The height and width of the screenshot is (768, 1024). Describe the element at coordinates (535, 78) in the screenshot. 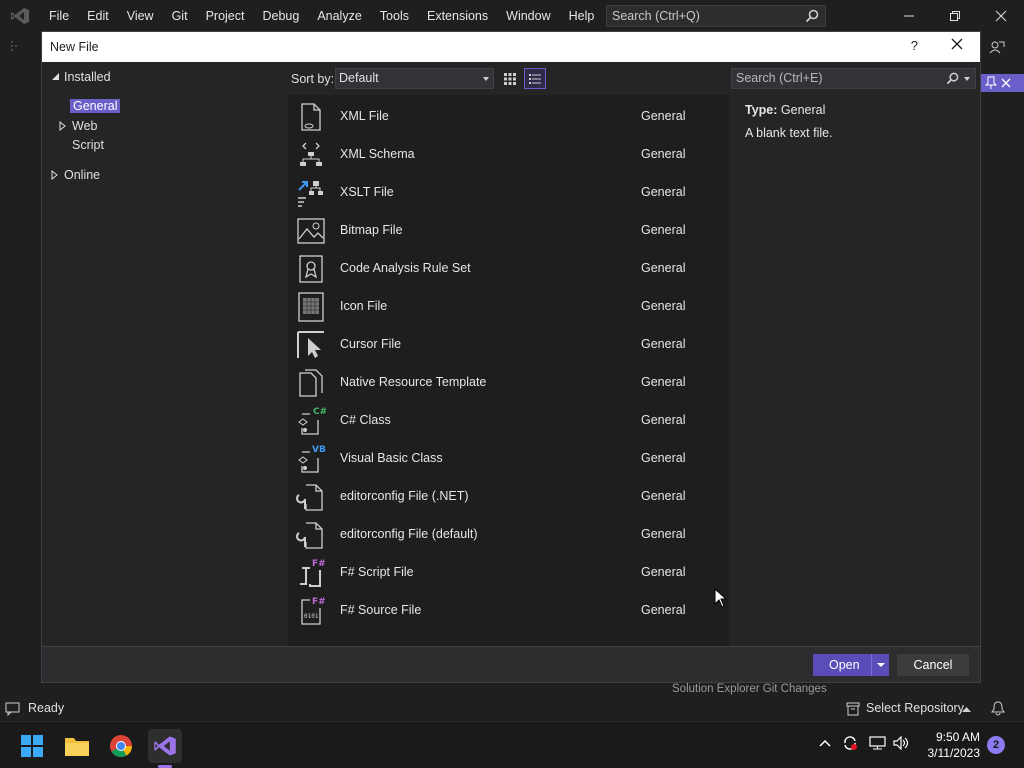

I see `list-view-button` at that location.